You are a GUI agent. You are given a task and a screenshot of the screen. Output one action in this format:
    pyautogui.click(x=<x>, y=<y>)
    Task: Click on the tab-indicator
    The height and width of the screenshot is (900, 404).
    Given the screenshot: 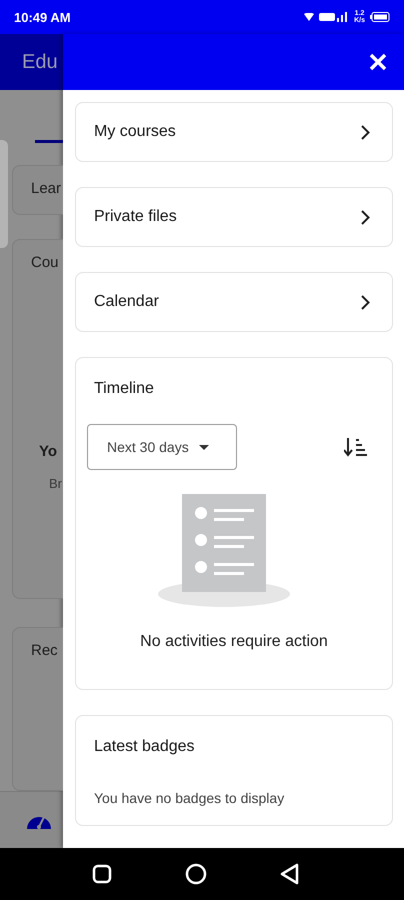 What is the action you would take?
    pyautogui.click(x=49, y=141)
    